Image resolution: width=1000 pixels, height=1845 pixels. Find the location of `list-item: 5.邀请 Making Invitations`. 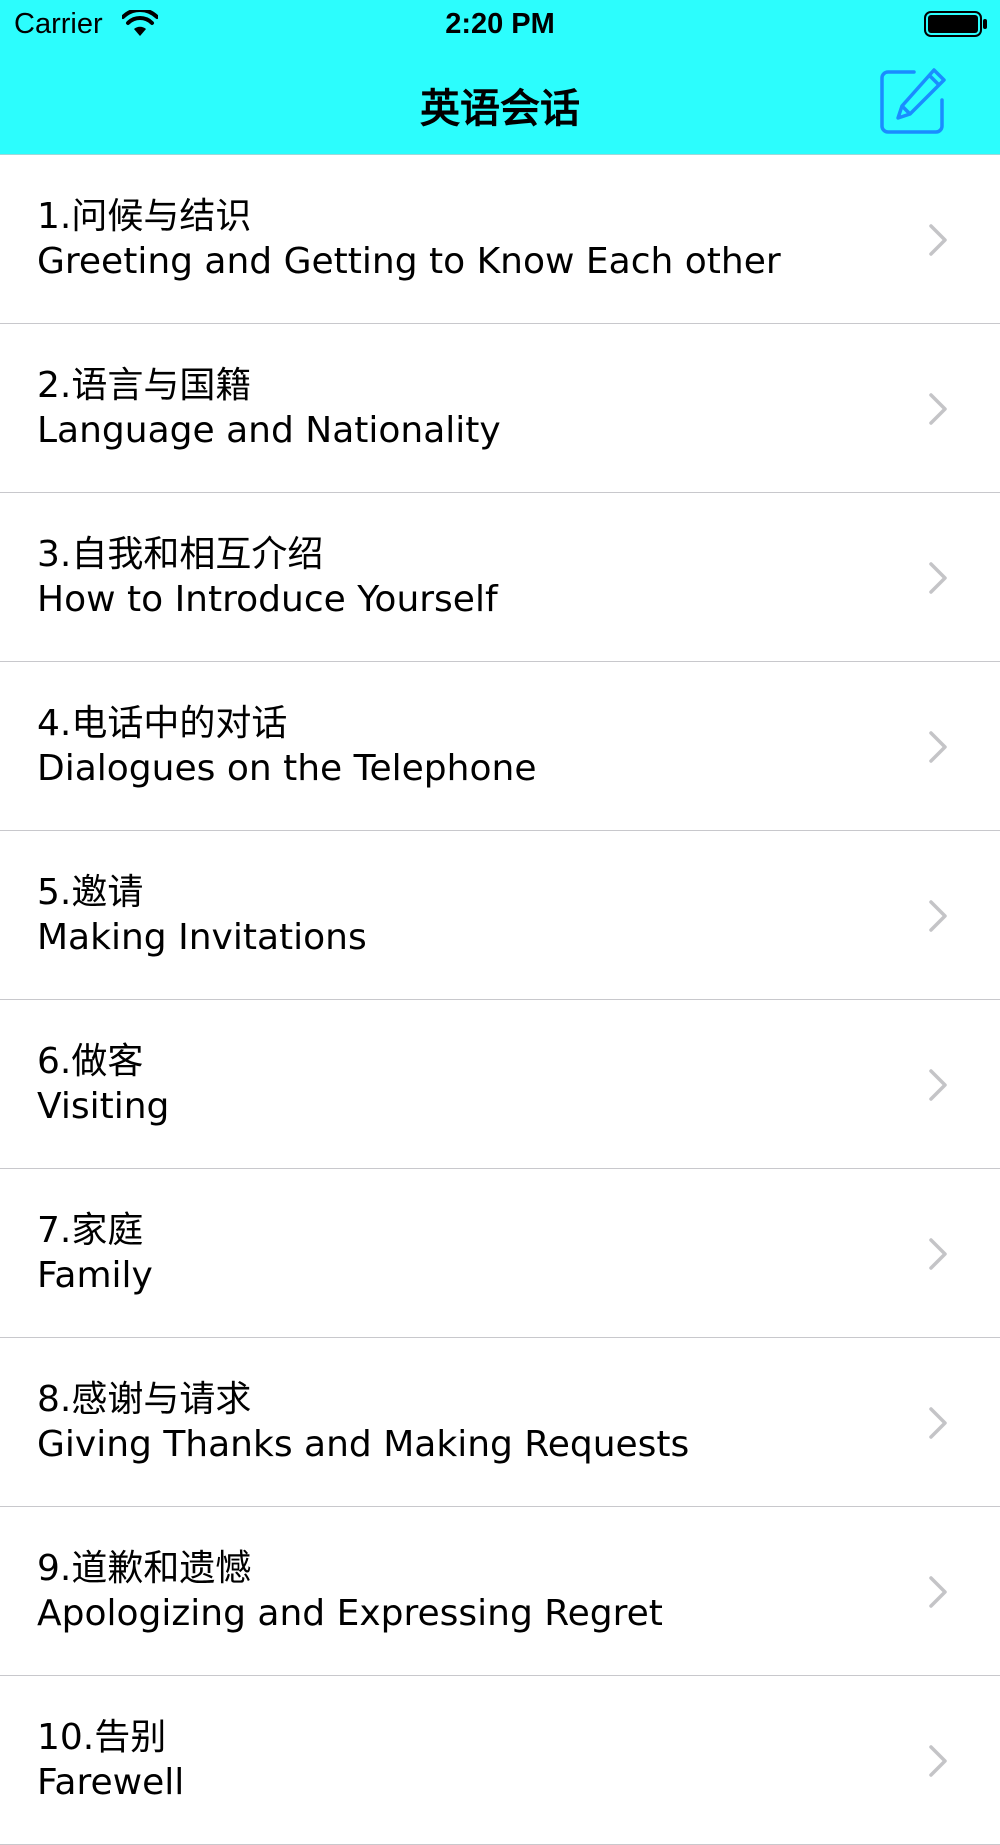

list-item: 5.邀请 Making Invitations is located at coordinates (500, 915).